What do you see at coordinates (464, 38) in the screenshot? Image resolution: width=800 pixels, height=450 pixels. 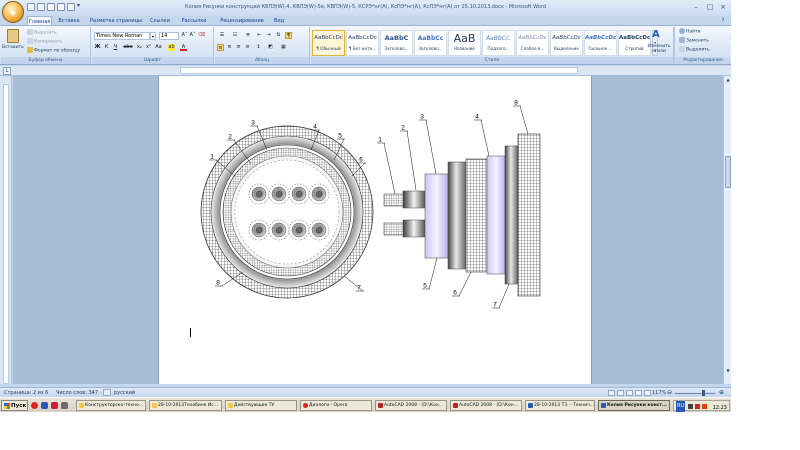 I see `style-sample: AaB` at bounding box center [464, 38].